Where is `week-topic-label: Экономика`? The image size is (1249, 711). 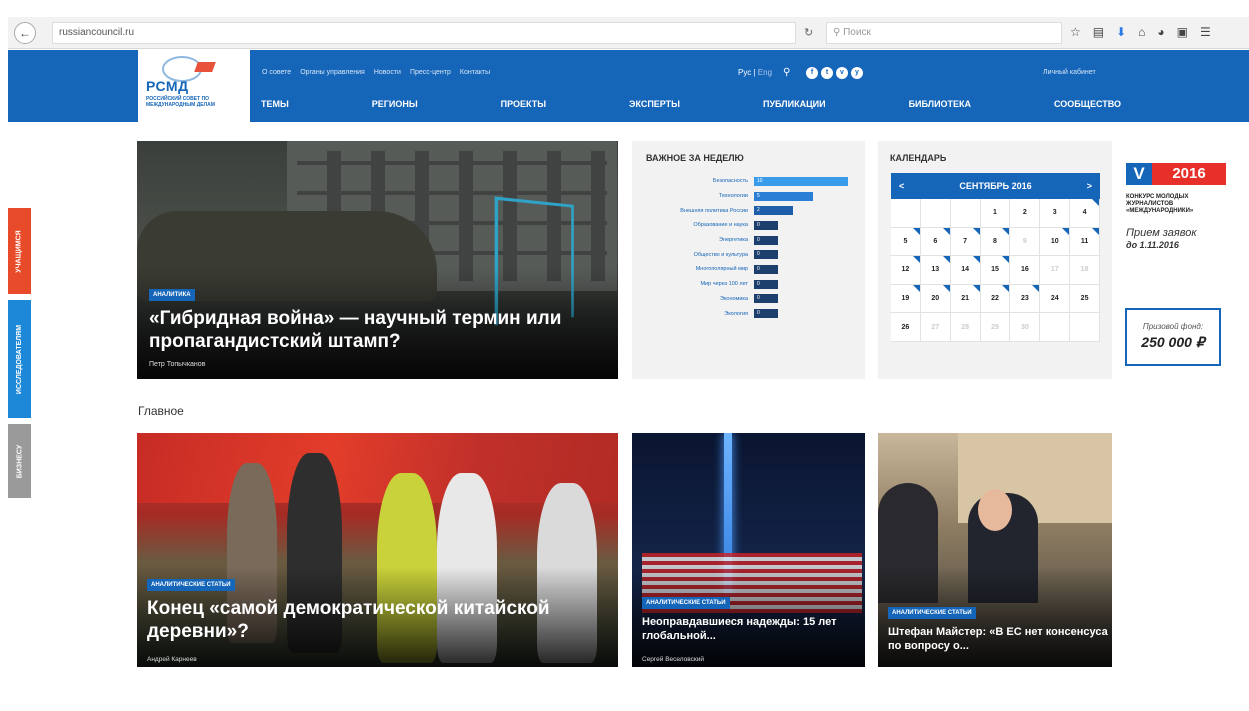
week-topic-label: Экономика is located at coordinates (697, 299).